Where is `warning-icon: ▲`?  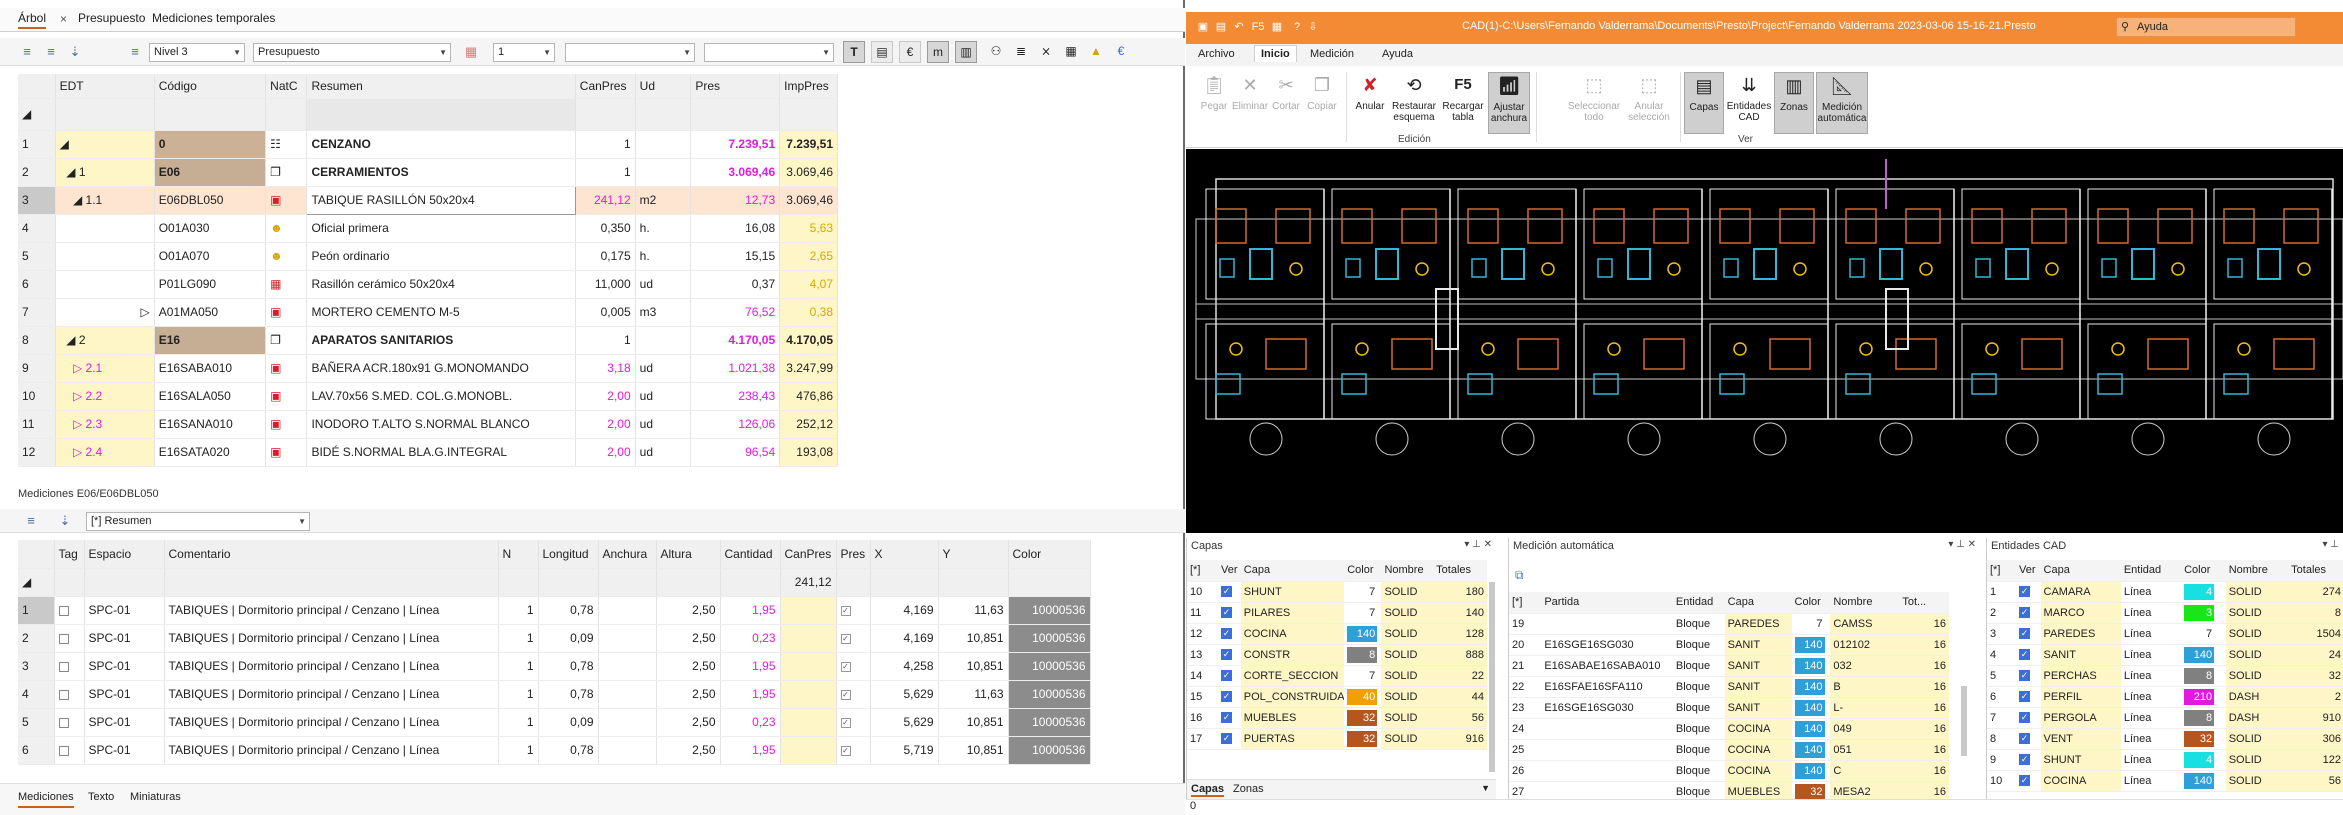 warning-icon: ▲ is located at coordinates (1096, 52).